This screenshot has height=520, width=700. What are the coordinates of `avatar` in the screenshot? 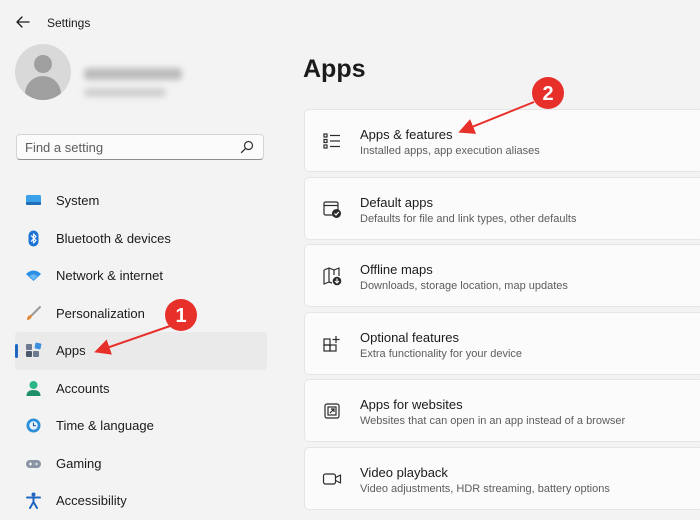 It's located at (43, 72).